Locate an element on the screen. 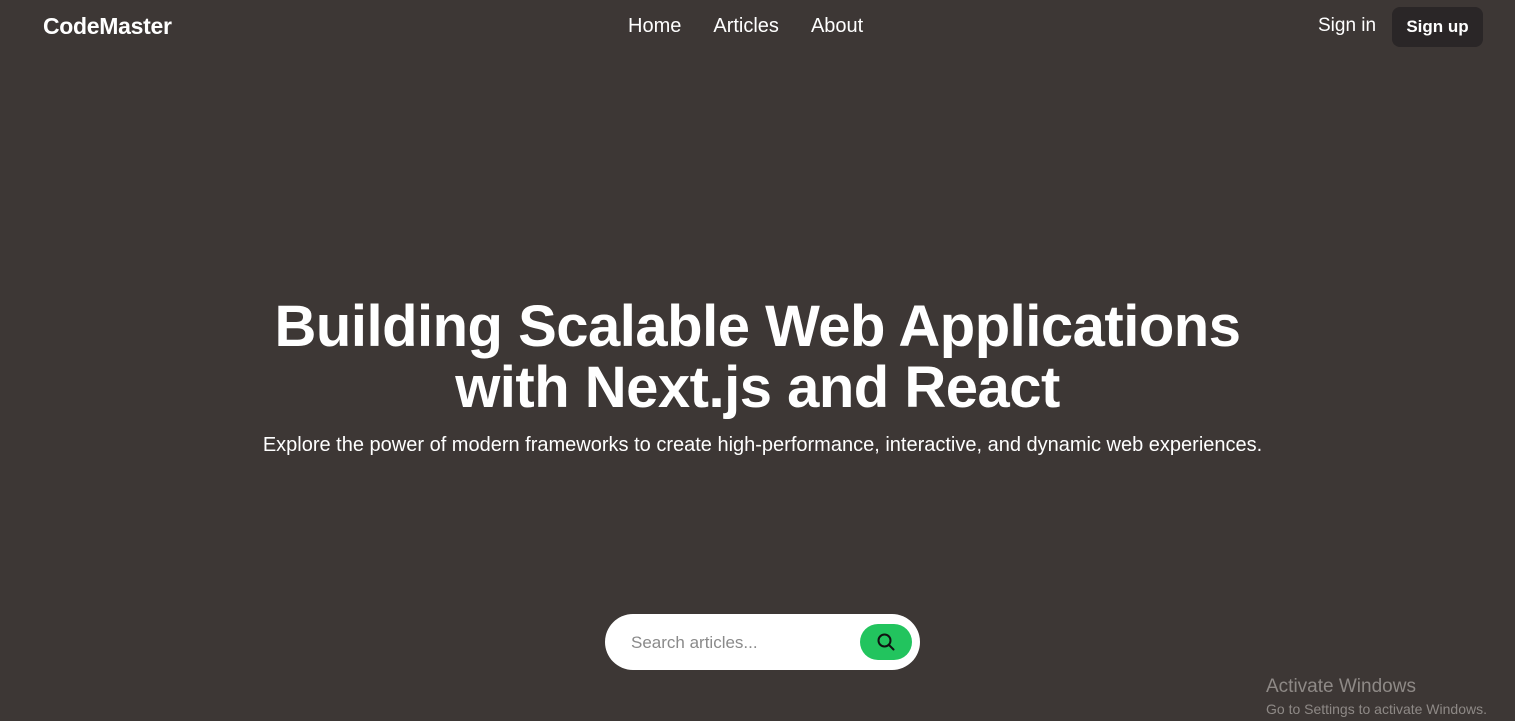  main-nav: Home Articles About is located at coordinates (745, 26).